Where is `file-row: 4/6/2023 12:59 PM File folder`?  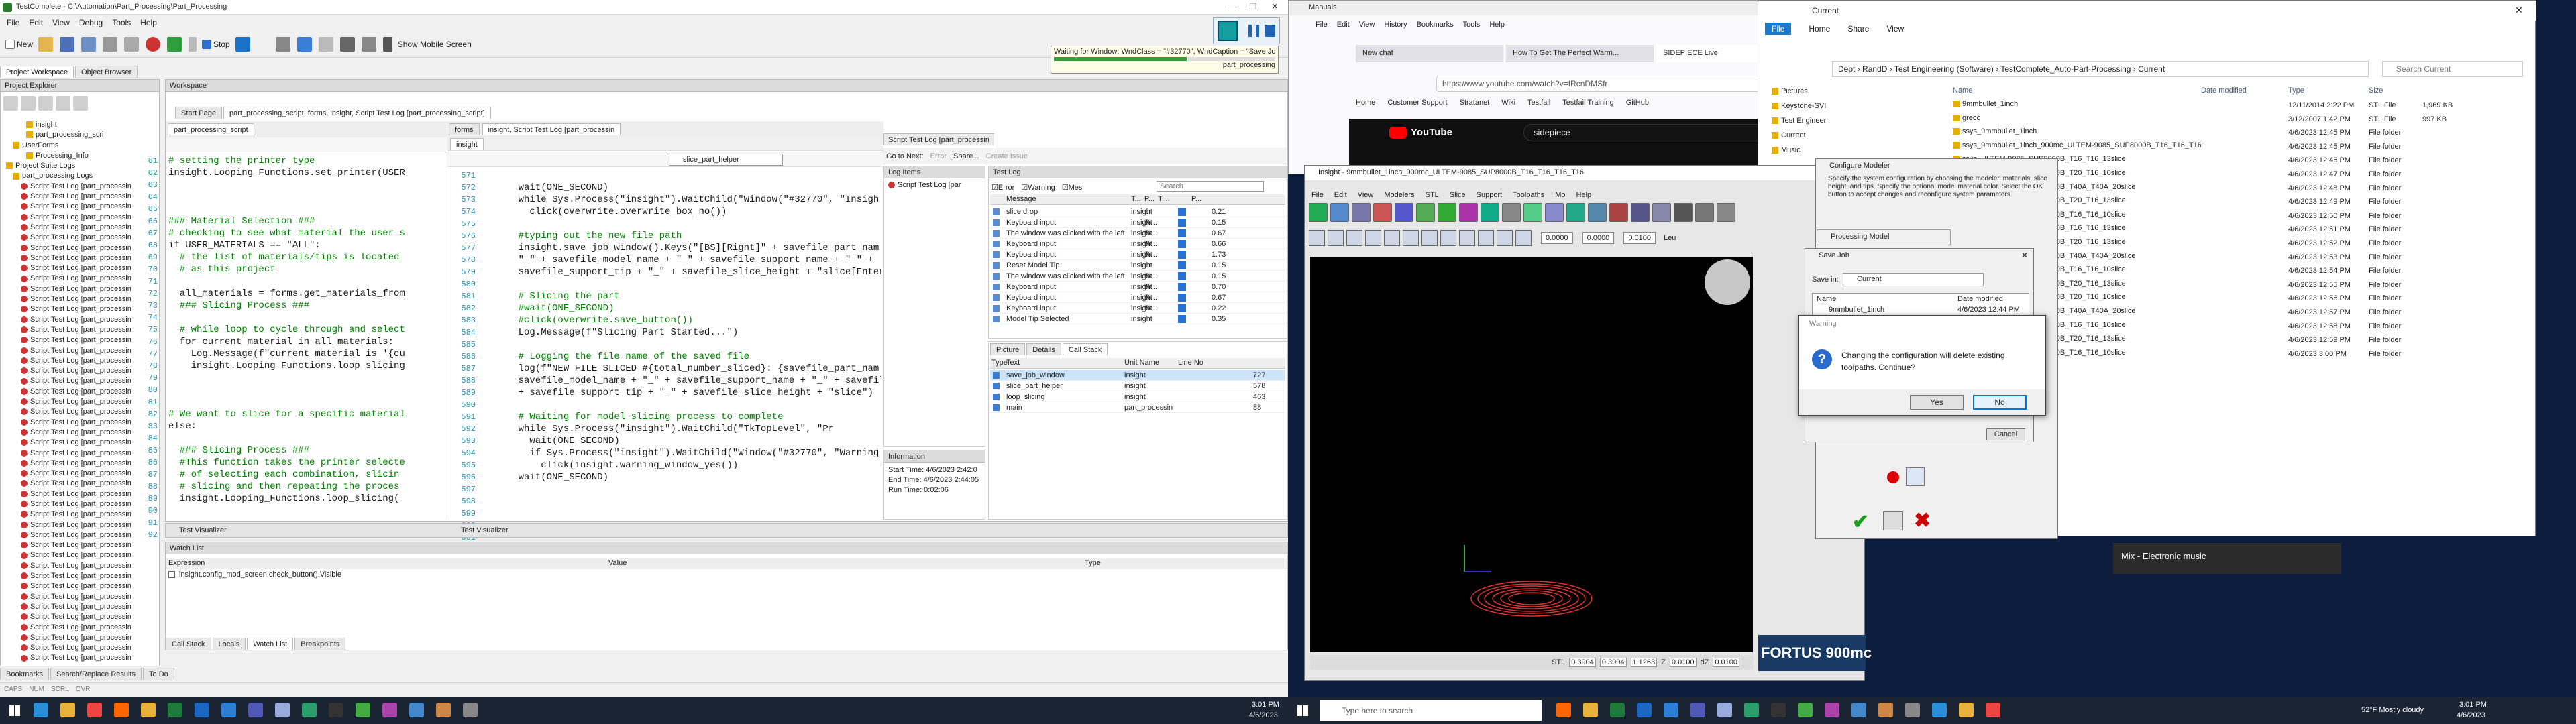 file-row: 4/6/2023 12:59 PM File folder is located at coordinates (2368, 342).